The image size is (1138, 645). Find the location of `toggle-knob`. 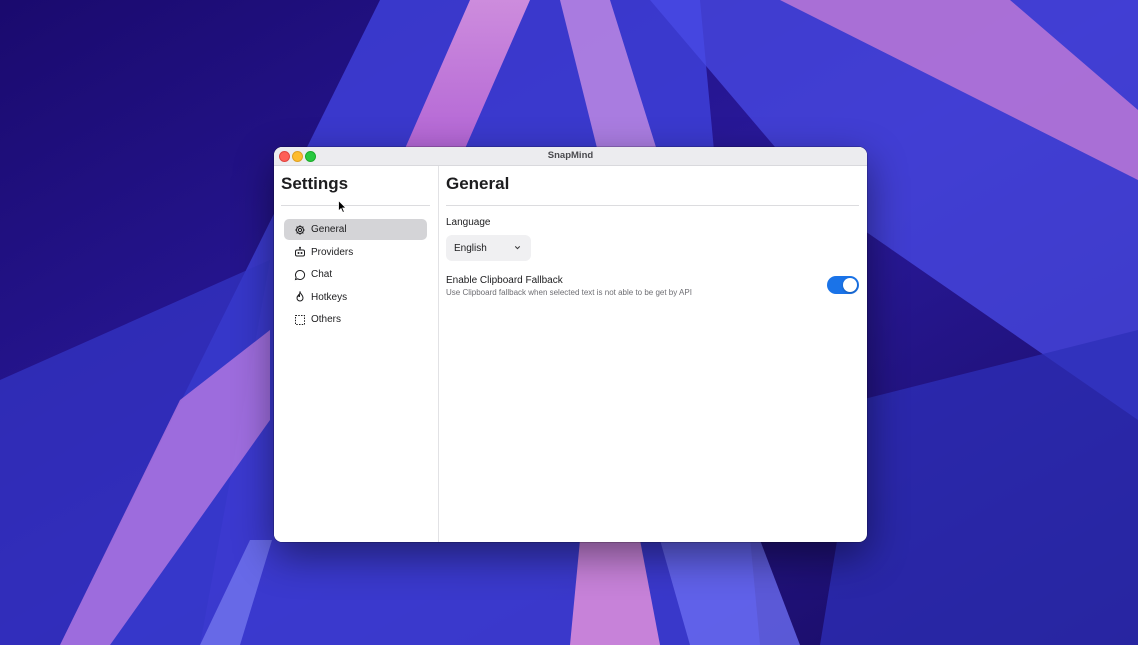

toggle-knob is located at coordinates (850, 285).